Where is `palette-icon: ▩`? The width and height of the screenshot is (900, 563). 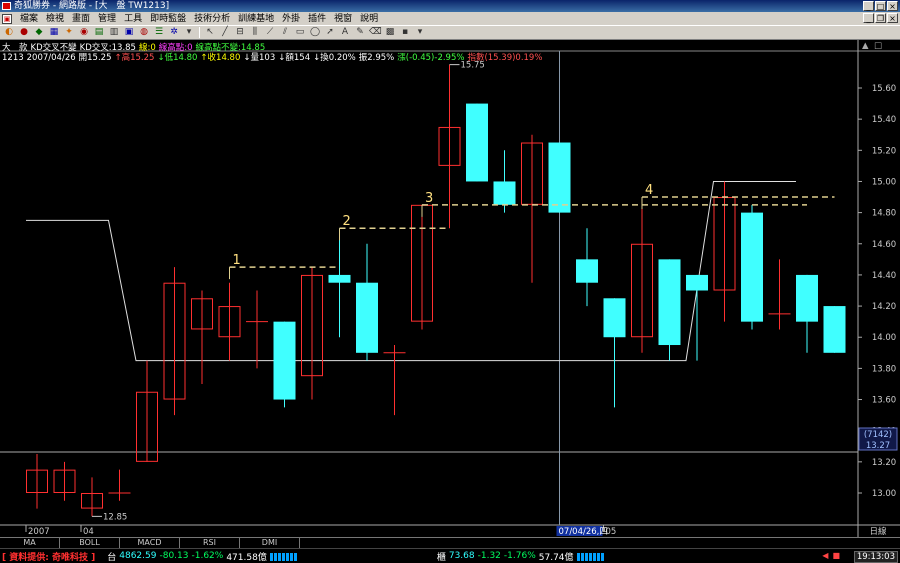
palette-icon: ▩ is located at coordinates (390, 32).